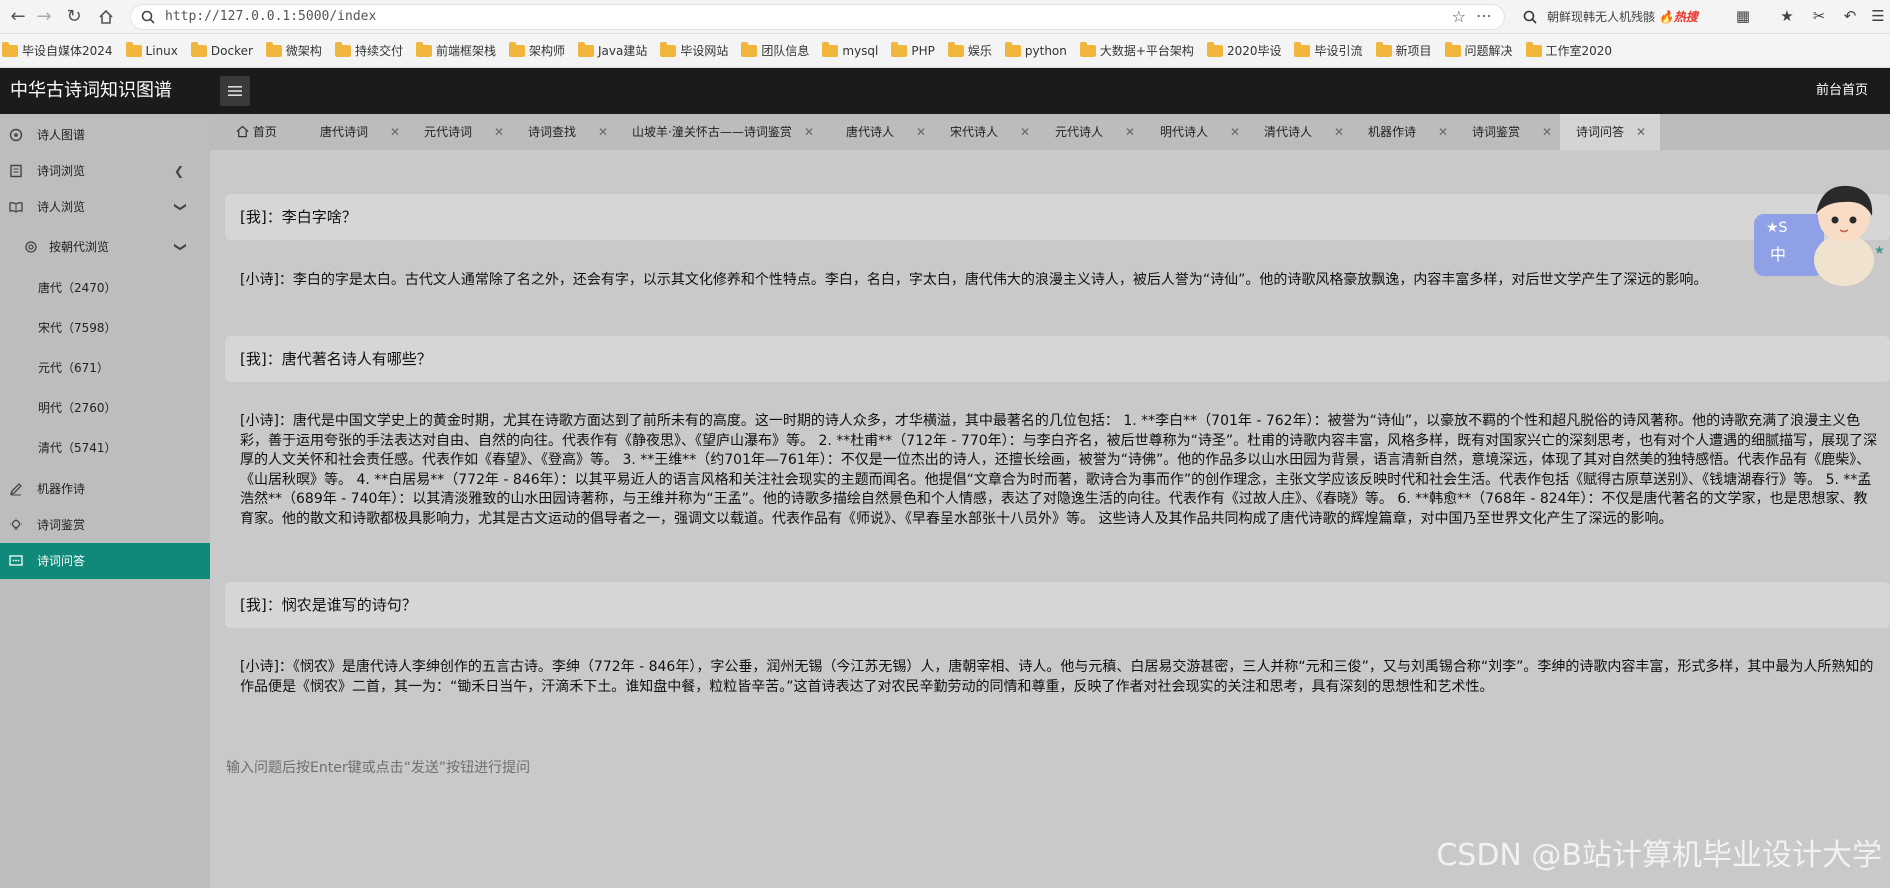 This screenshot has width=1890, height=888. Describe the element at coordinates (61, 171) in the screenshot. I see `sidebar-item-label: 诗词浏览` at that location.